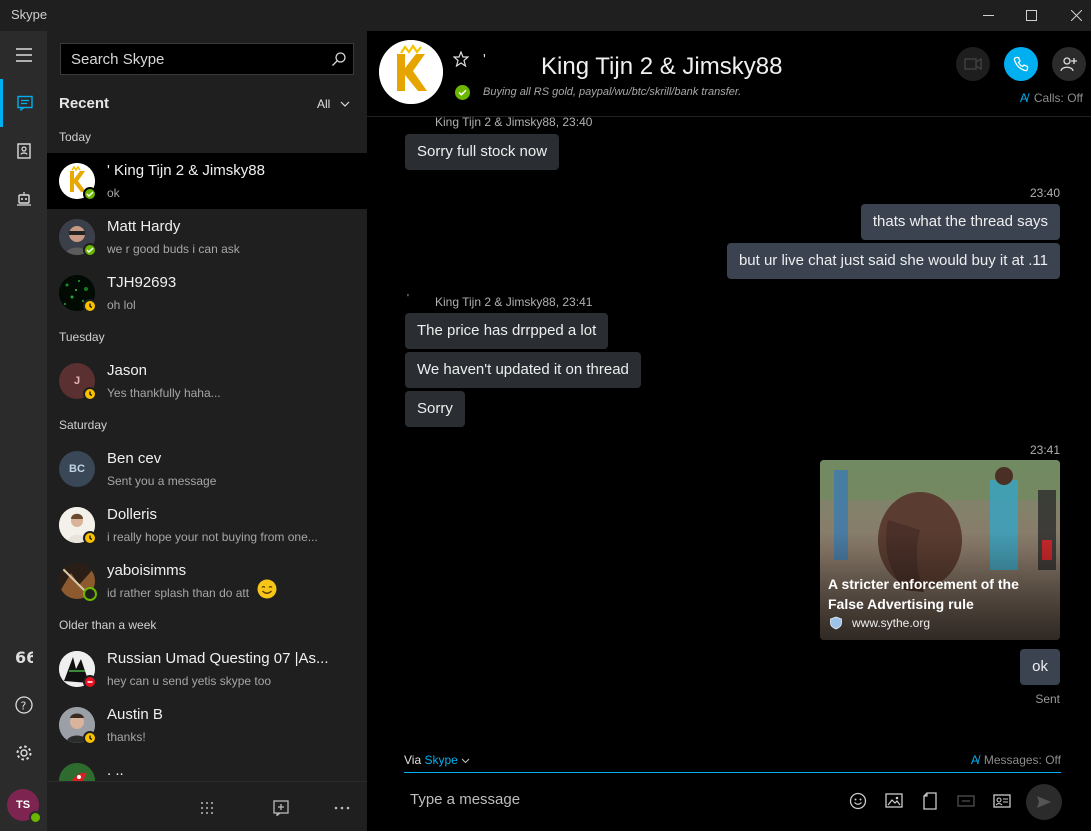 The image size is (1091, 831). What do you see at coordinates (523, 370) in the screenshot?
I see `incoming-message: We haven't updated it on thread` at bounding box center [523, 370].